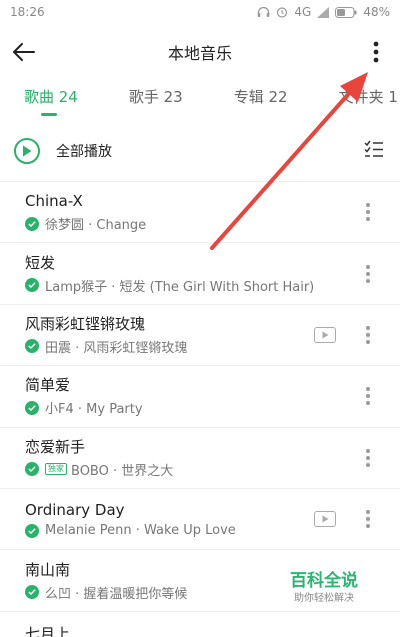 The image size is (400, 637). Describe the element at coordinates (374, 151) in the screenshot. I see `multi-select-list-icon` at that location.